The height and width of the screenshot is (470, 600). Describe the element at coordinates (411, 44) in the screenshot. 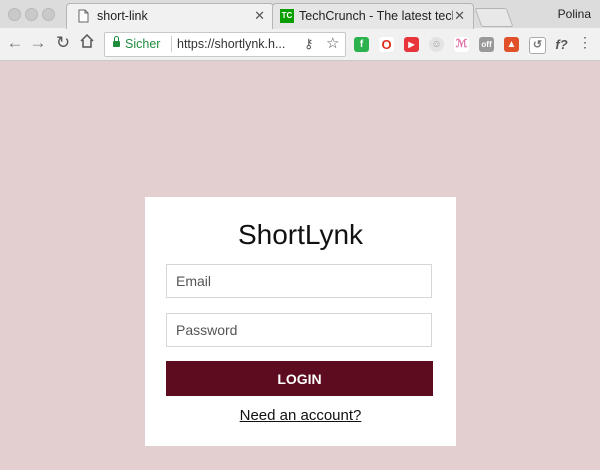

I see `video-icon: ▶` at that location.